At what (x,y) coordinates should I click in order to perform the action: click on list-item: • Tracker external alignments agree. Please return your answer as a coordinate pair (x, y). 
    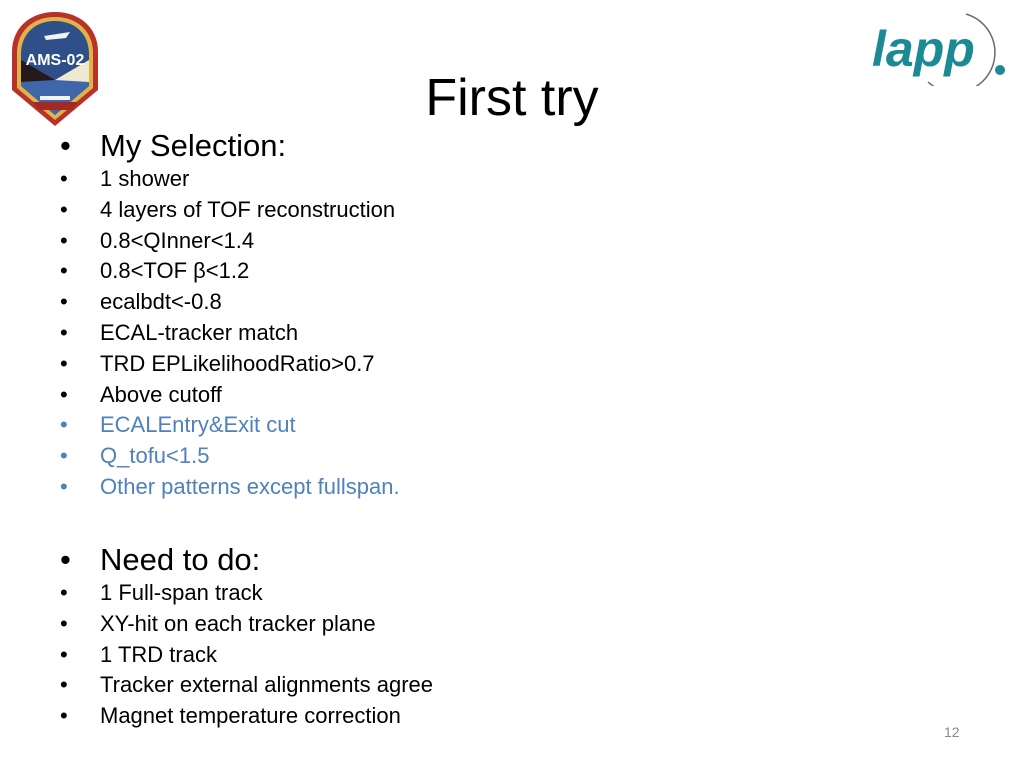
    Looking at the image, I should click on (246, 685).